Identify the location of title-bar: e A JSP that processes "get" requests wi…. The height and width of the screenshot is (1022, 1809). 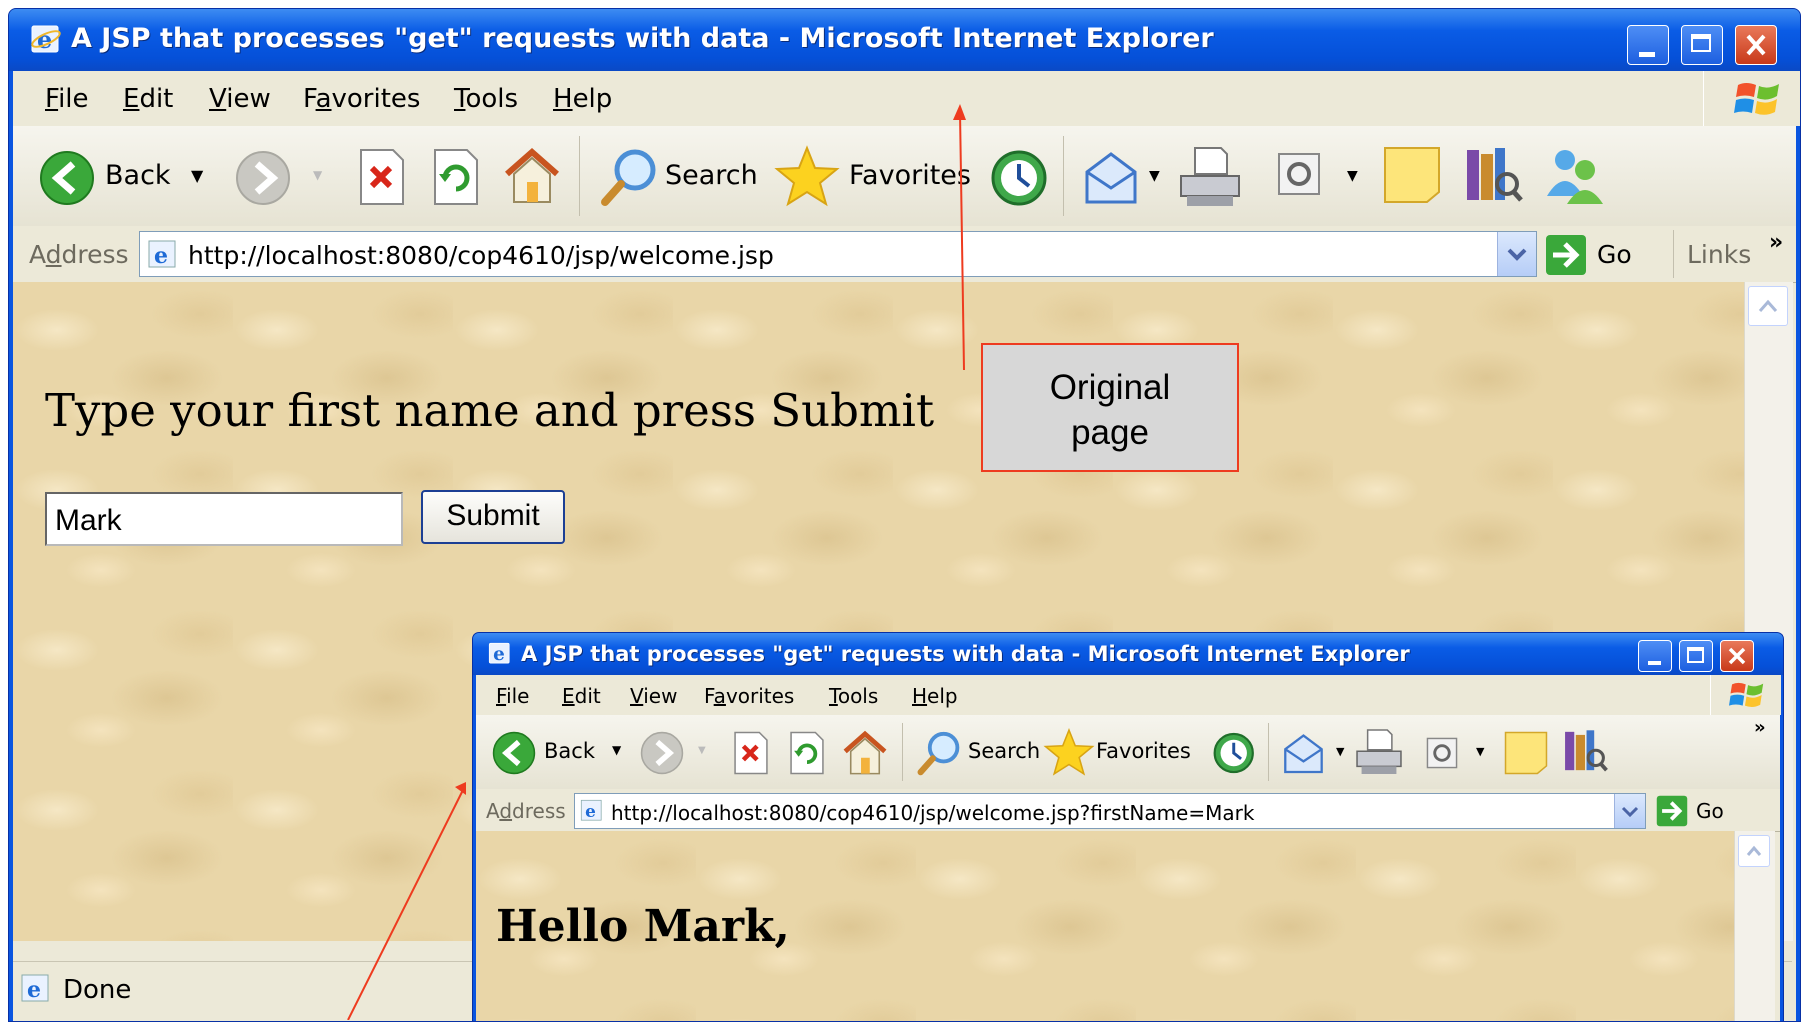
(904, 40).